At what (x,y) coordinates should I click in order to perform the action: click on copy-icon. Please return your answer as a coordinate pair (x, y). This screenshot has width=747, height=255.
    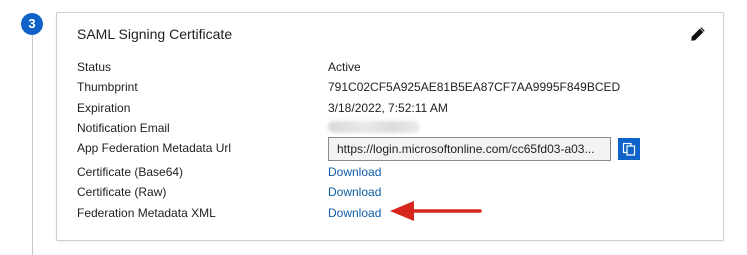
    Looking at the image, I should click on (629, 149).